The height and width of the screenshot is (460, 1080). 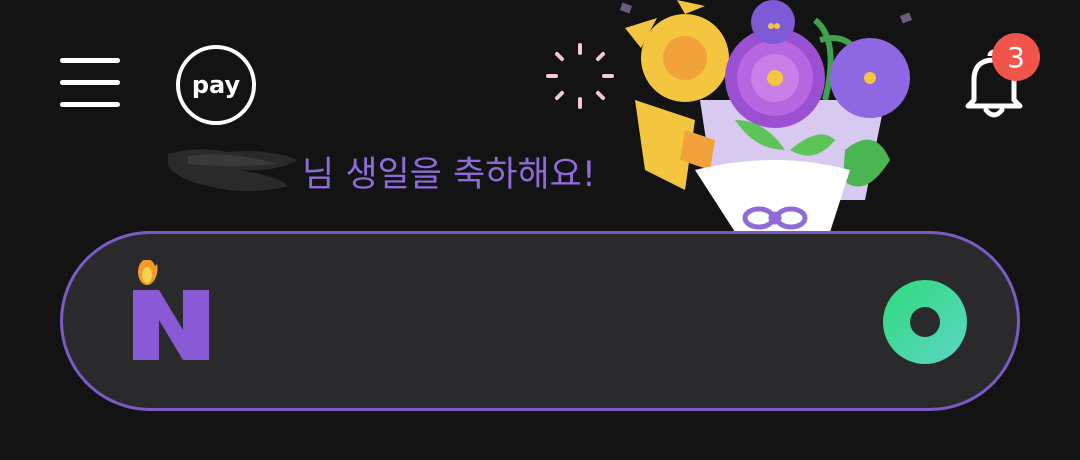 What do you see at coordinates (925, 322) in the screenshot?
I see `green-lens-icon` at bounding box center [925, 322].